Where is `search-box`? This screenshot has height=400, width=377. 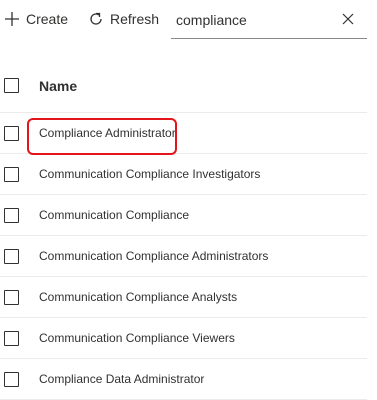 search-box is located at coordinates (269, 21).